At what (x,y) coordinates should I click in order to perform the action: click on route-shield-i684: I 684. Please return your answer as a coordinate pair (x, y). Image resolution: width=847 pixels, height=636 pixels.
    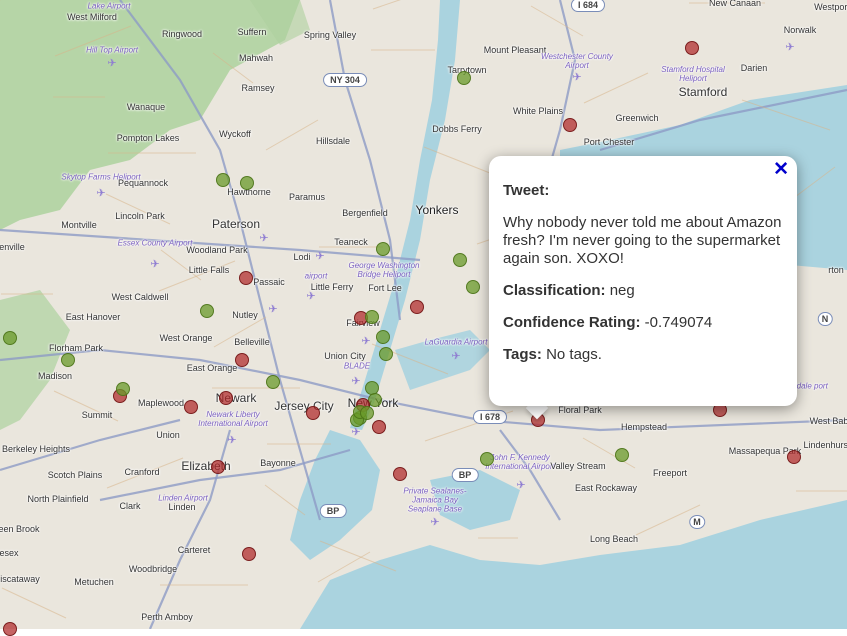
    Looking at the image, I should click on (588, 6).